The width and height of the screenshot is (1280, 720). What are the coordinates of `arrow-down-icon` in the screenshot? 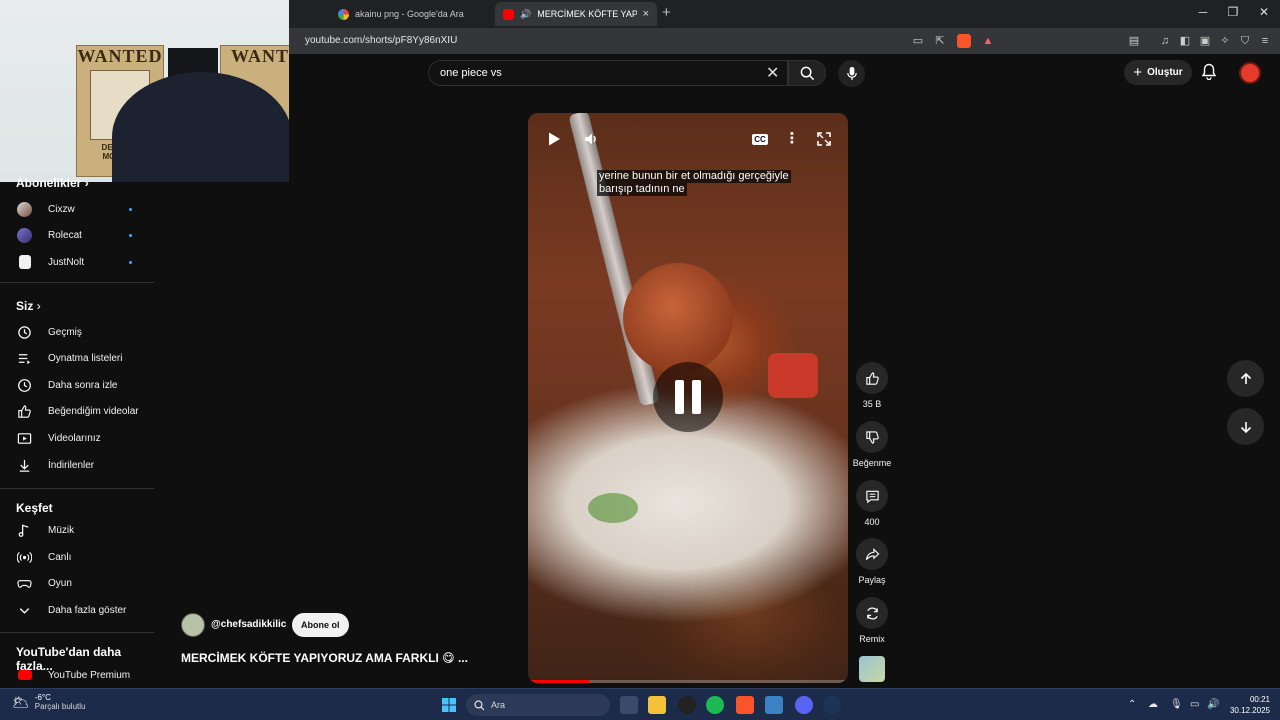 It's located at (1245, 427).